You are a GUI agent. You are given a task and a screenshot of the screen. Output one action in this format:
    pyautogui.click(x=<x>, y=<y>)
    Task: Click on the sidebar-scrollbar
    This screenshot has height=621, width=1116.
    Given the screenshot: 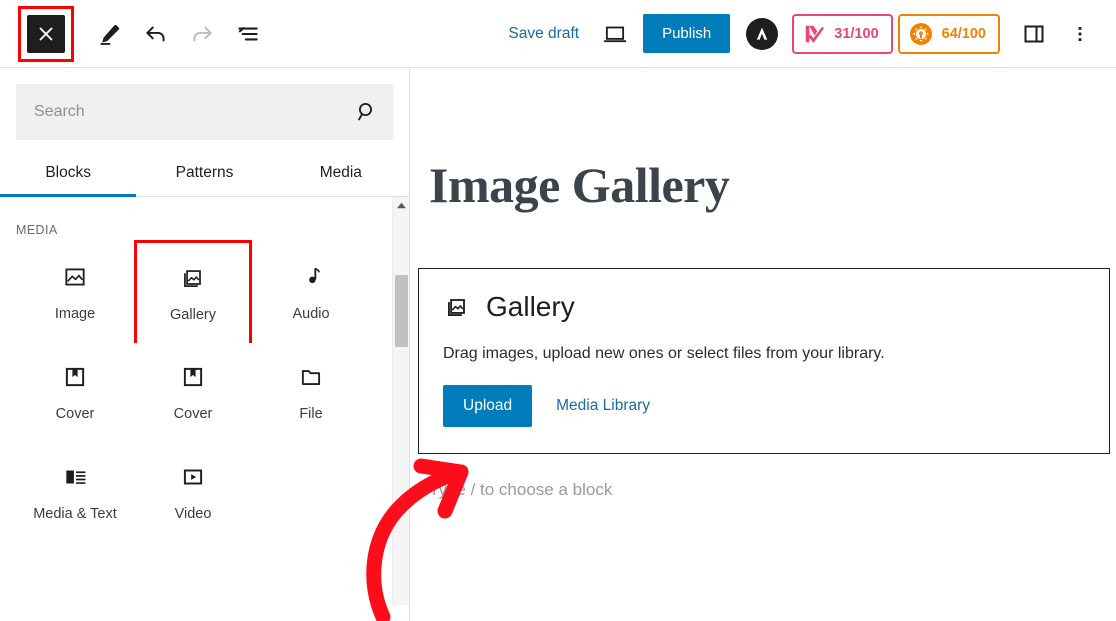 What is the action you would take?
    pyautogui.click(x=400, y=401)
    